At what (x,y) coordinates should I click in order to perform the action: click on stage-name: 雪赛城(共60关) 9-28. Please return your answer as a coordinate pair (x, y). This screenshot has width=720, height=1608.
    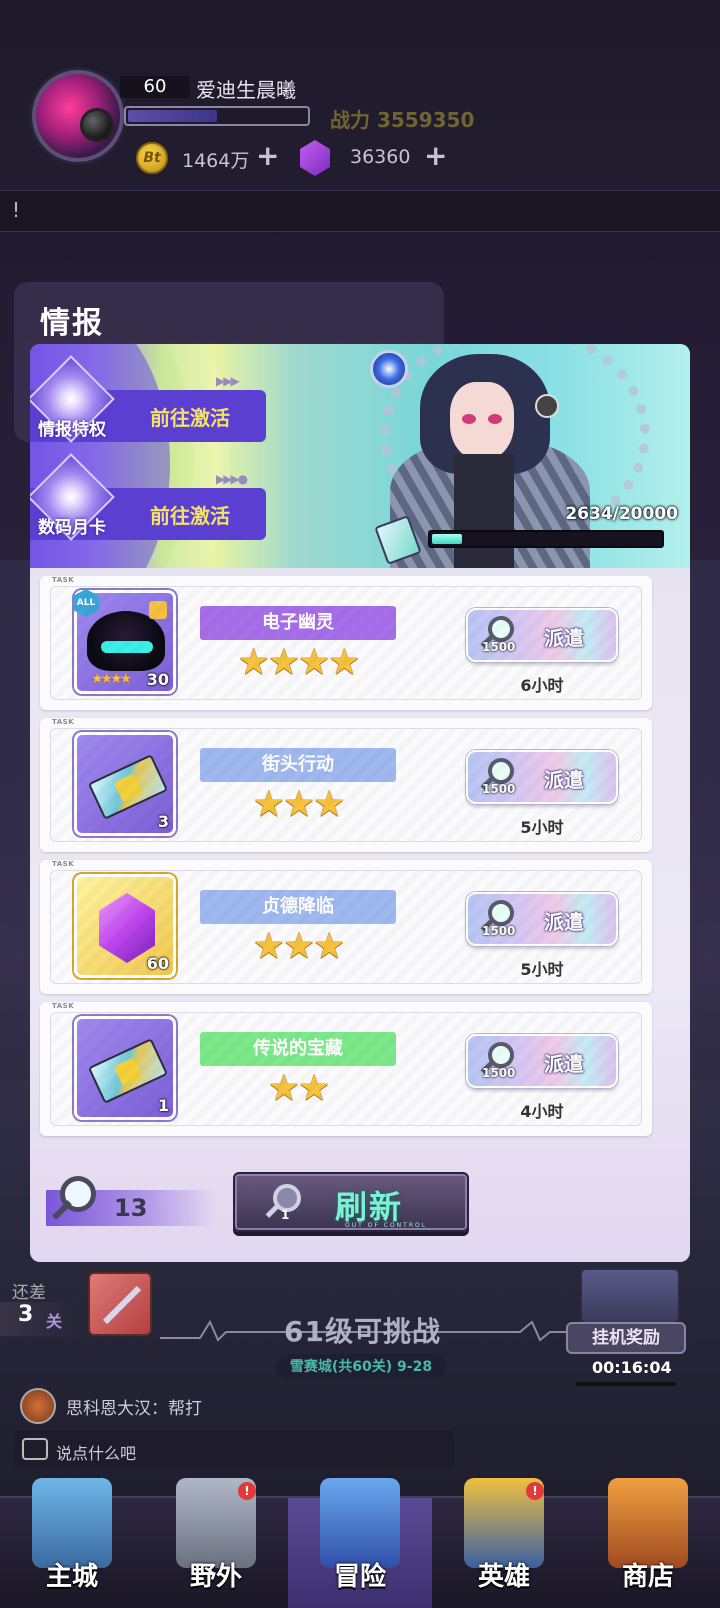
    Looking at the image, I should click on (361, 1367).